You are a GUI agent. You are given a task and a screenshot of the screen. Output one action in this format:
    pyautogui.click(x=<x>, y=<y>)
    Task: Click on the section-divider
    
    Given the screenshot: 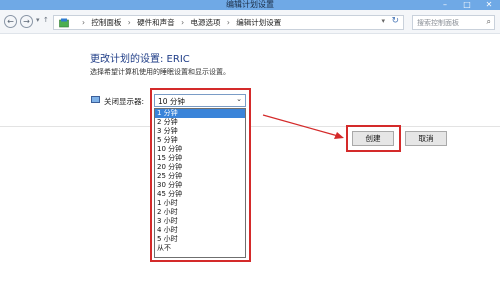 What is the action you would take?
    pyautogui.click(x=76, y=126)
    